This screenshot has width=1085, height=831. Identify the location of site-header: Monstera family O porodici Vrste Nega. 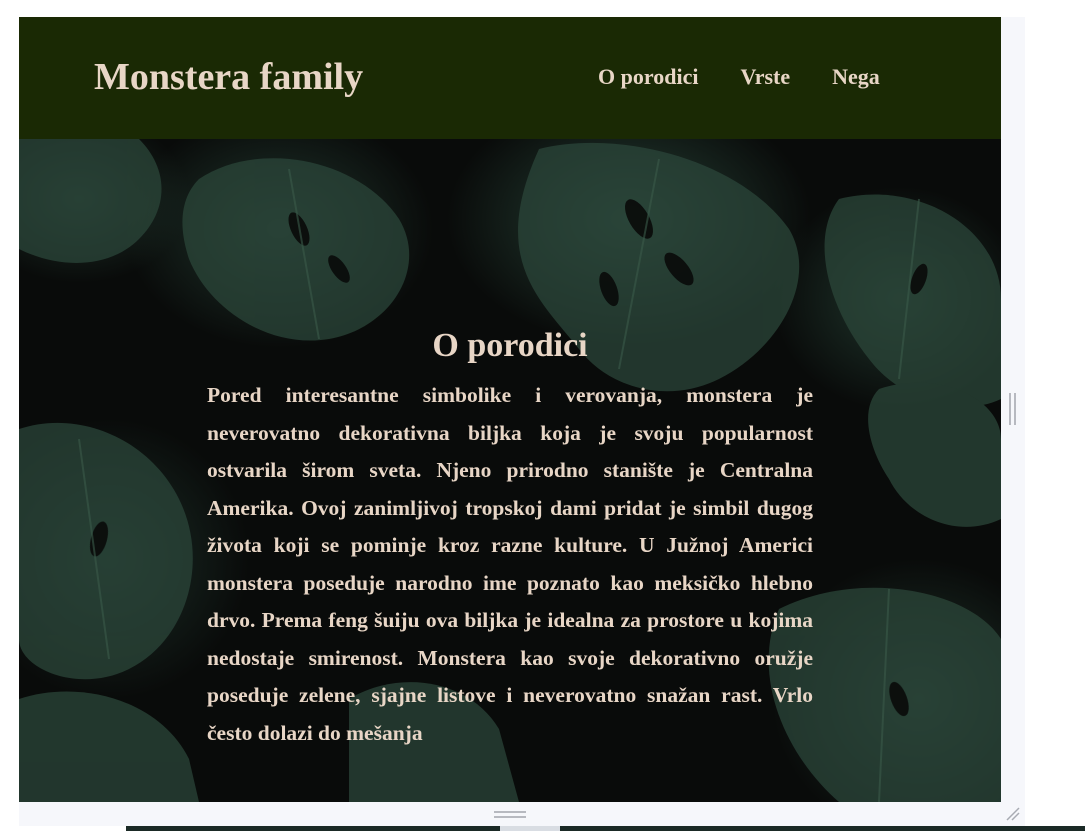
(510, 78).